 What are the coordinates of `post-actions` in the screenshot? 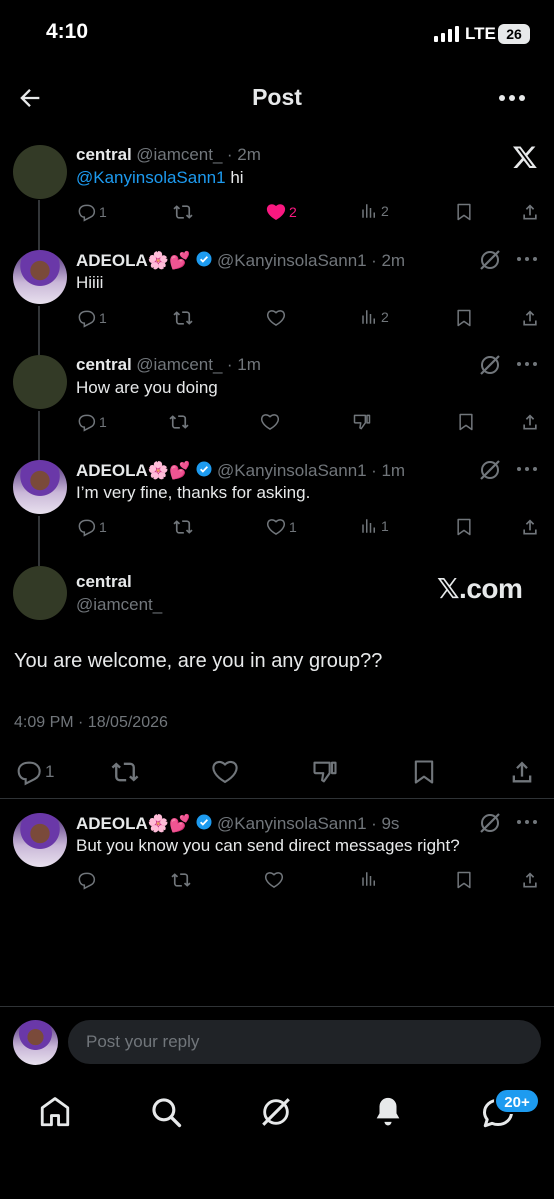 It's located at (311, 881).